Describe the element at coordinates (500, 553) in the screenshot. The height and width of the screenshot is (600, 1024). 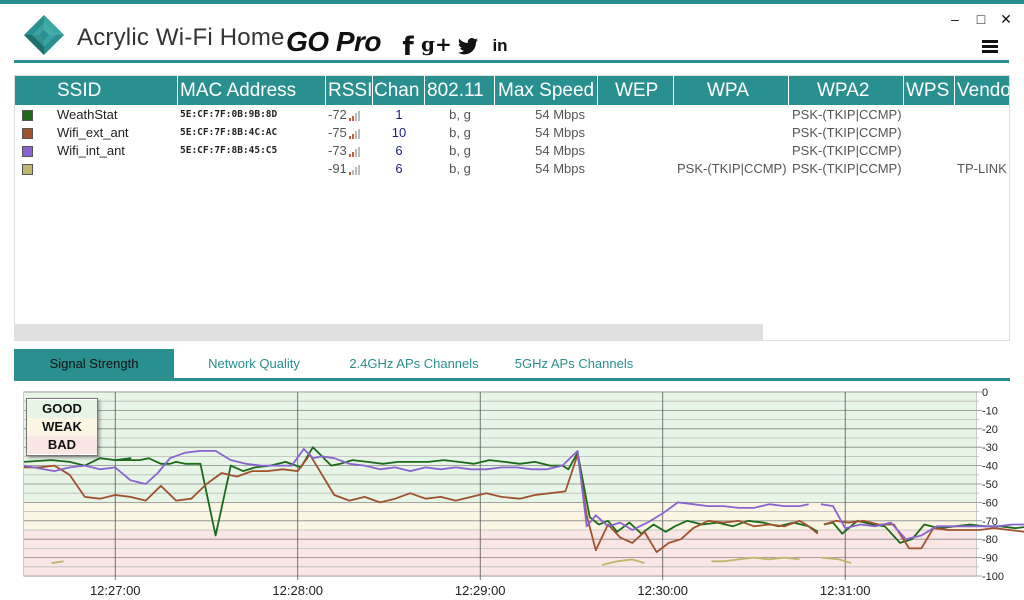
I see `zone-bad` at that location.